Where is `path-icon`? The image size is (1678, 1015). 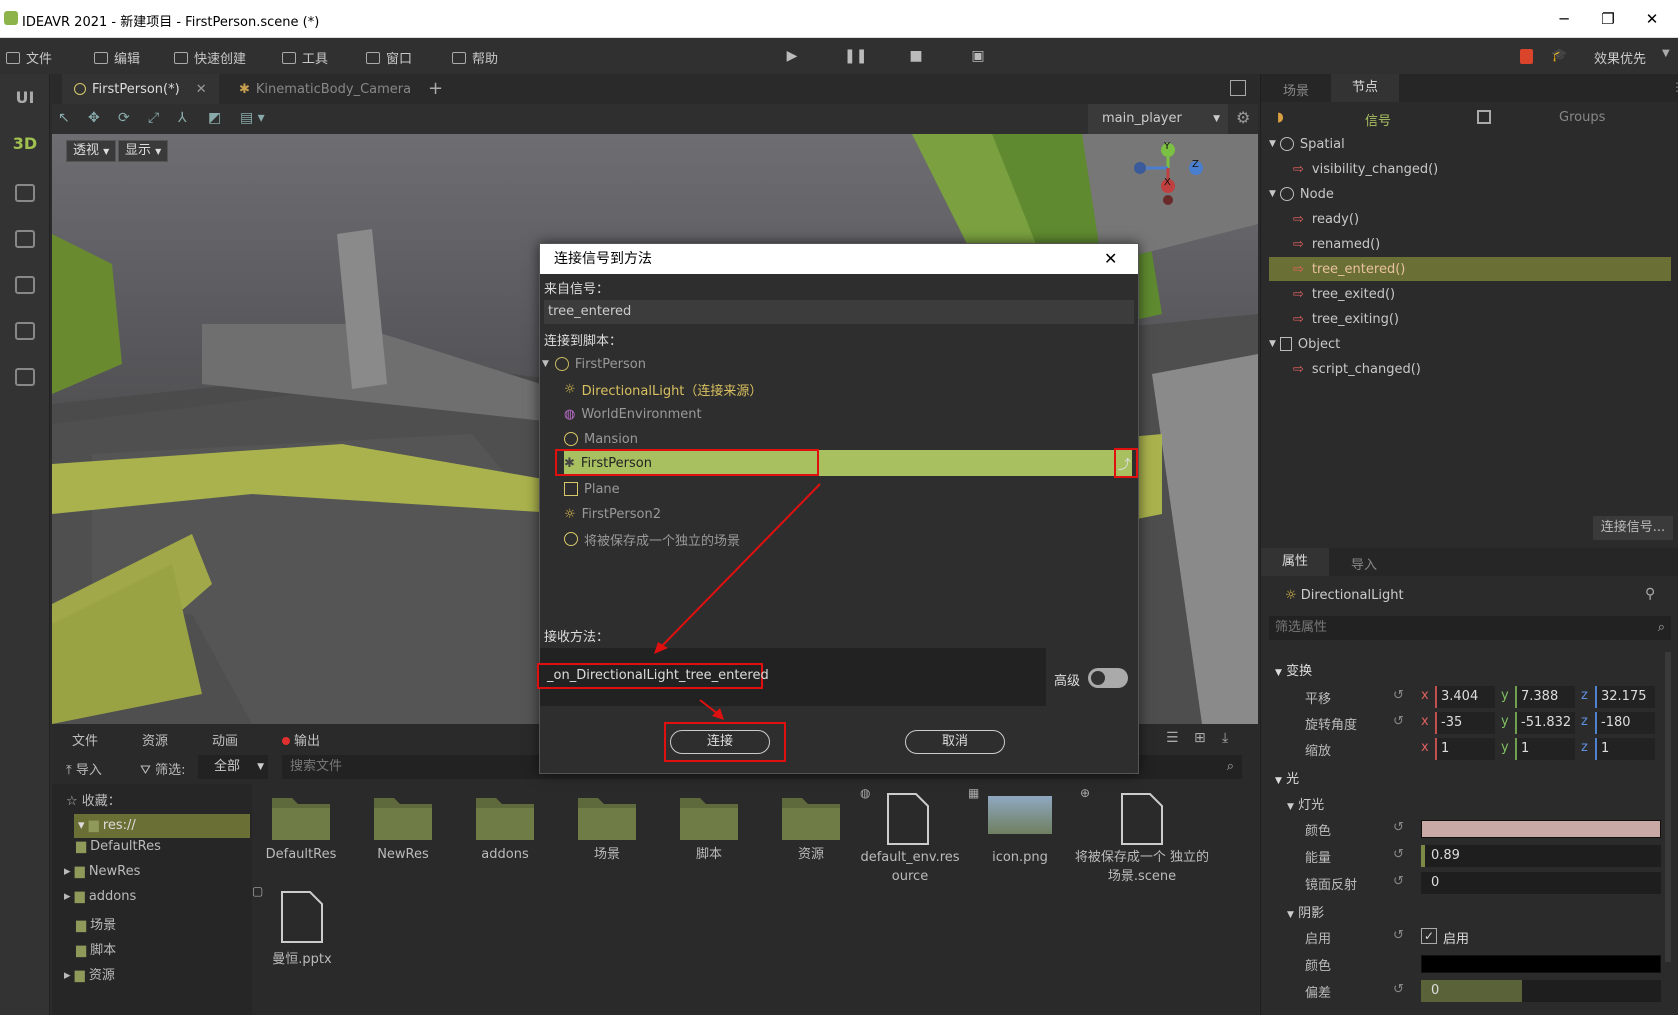 path-icon is located at coordinates (25, 193).